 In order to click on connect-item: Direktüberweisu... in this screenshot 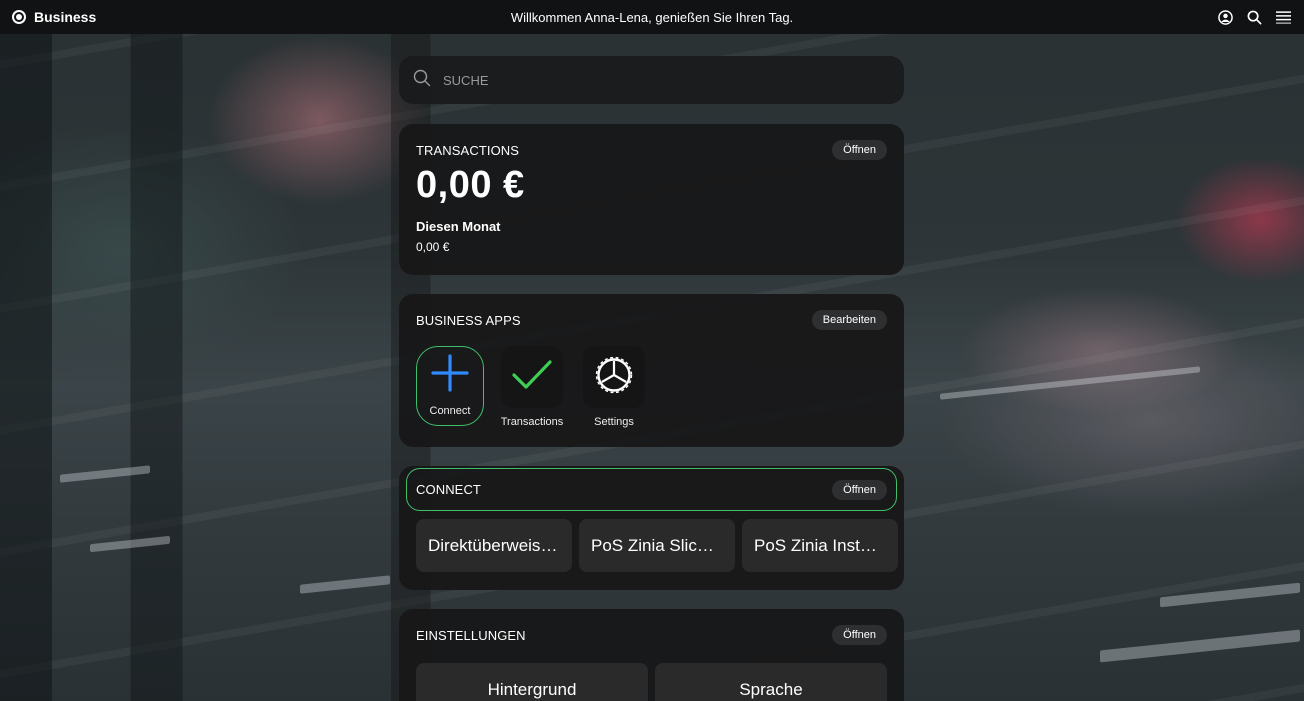, I will do `click(494, 545)`.